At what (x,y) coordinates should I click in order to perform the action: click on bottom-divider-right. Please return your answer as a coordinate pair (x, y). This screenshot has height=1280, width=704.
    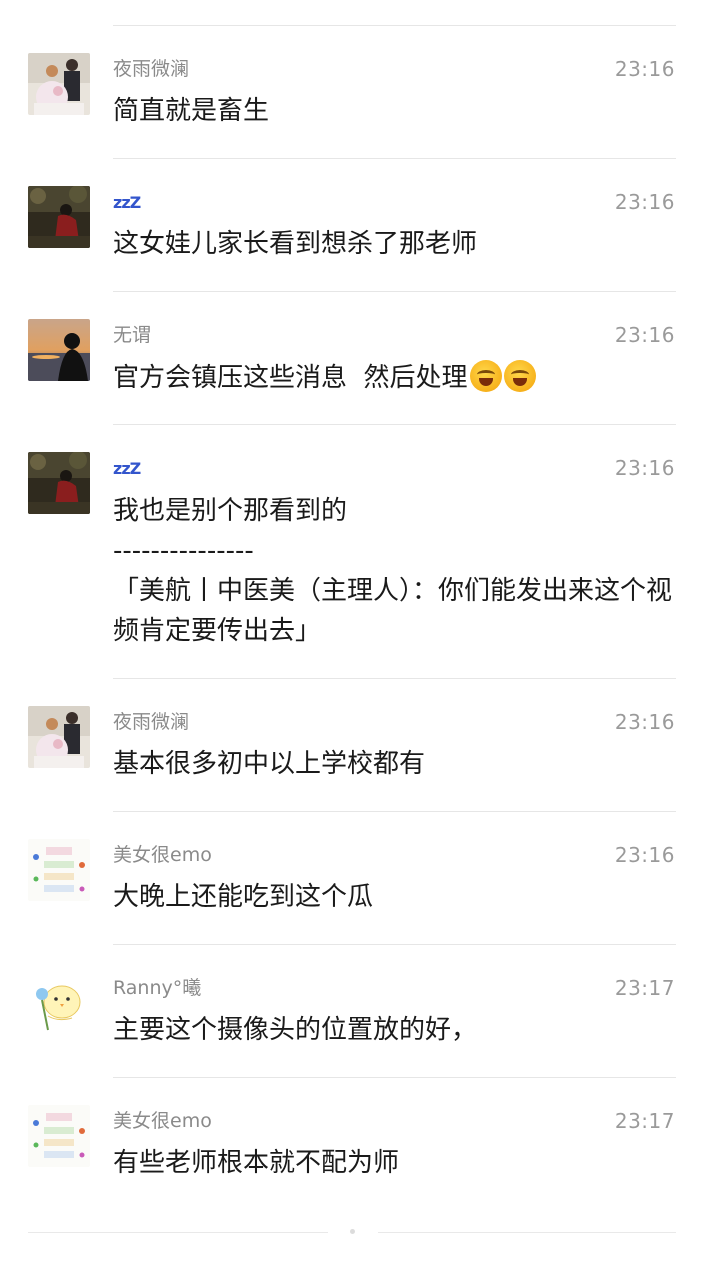
    Looking at the image, I should click on (527, 1232).